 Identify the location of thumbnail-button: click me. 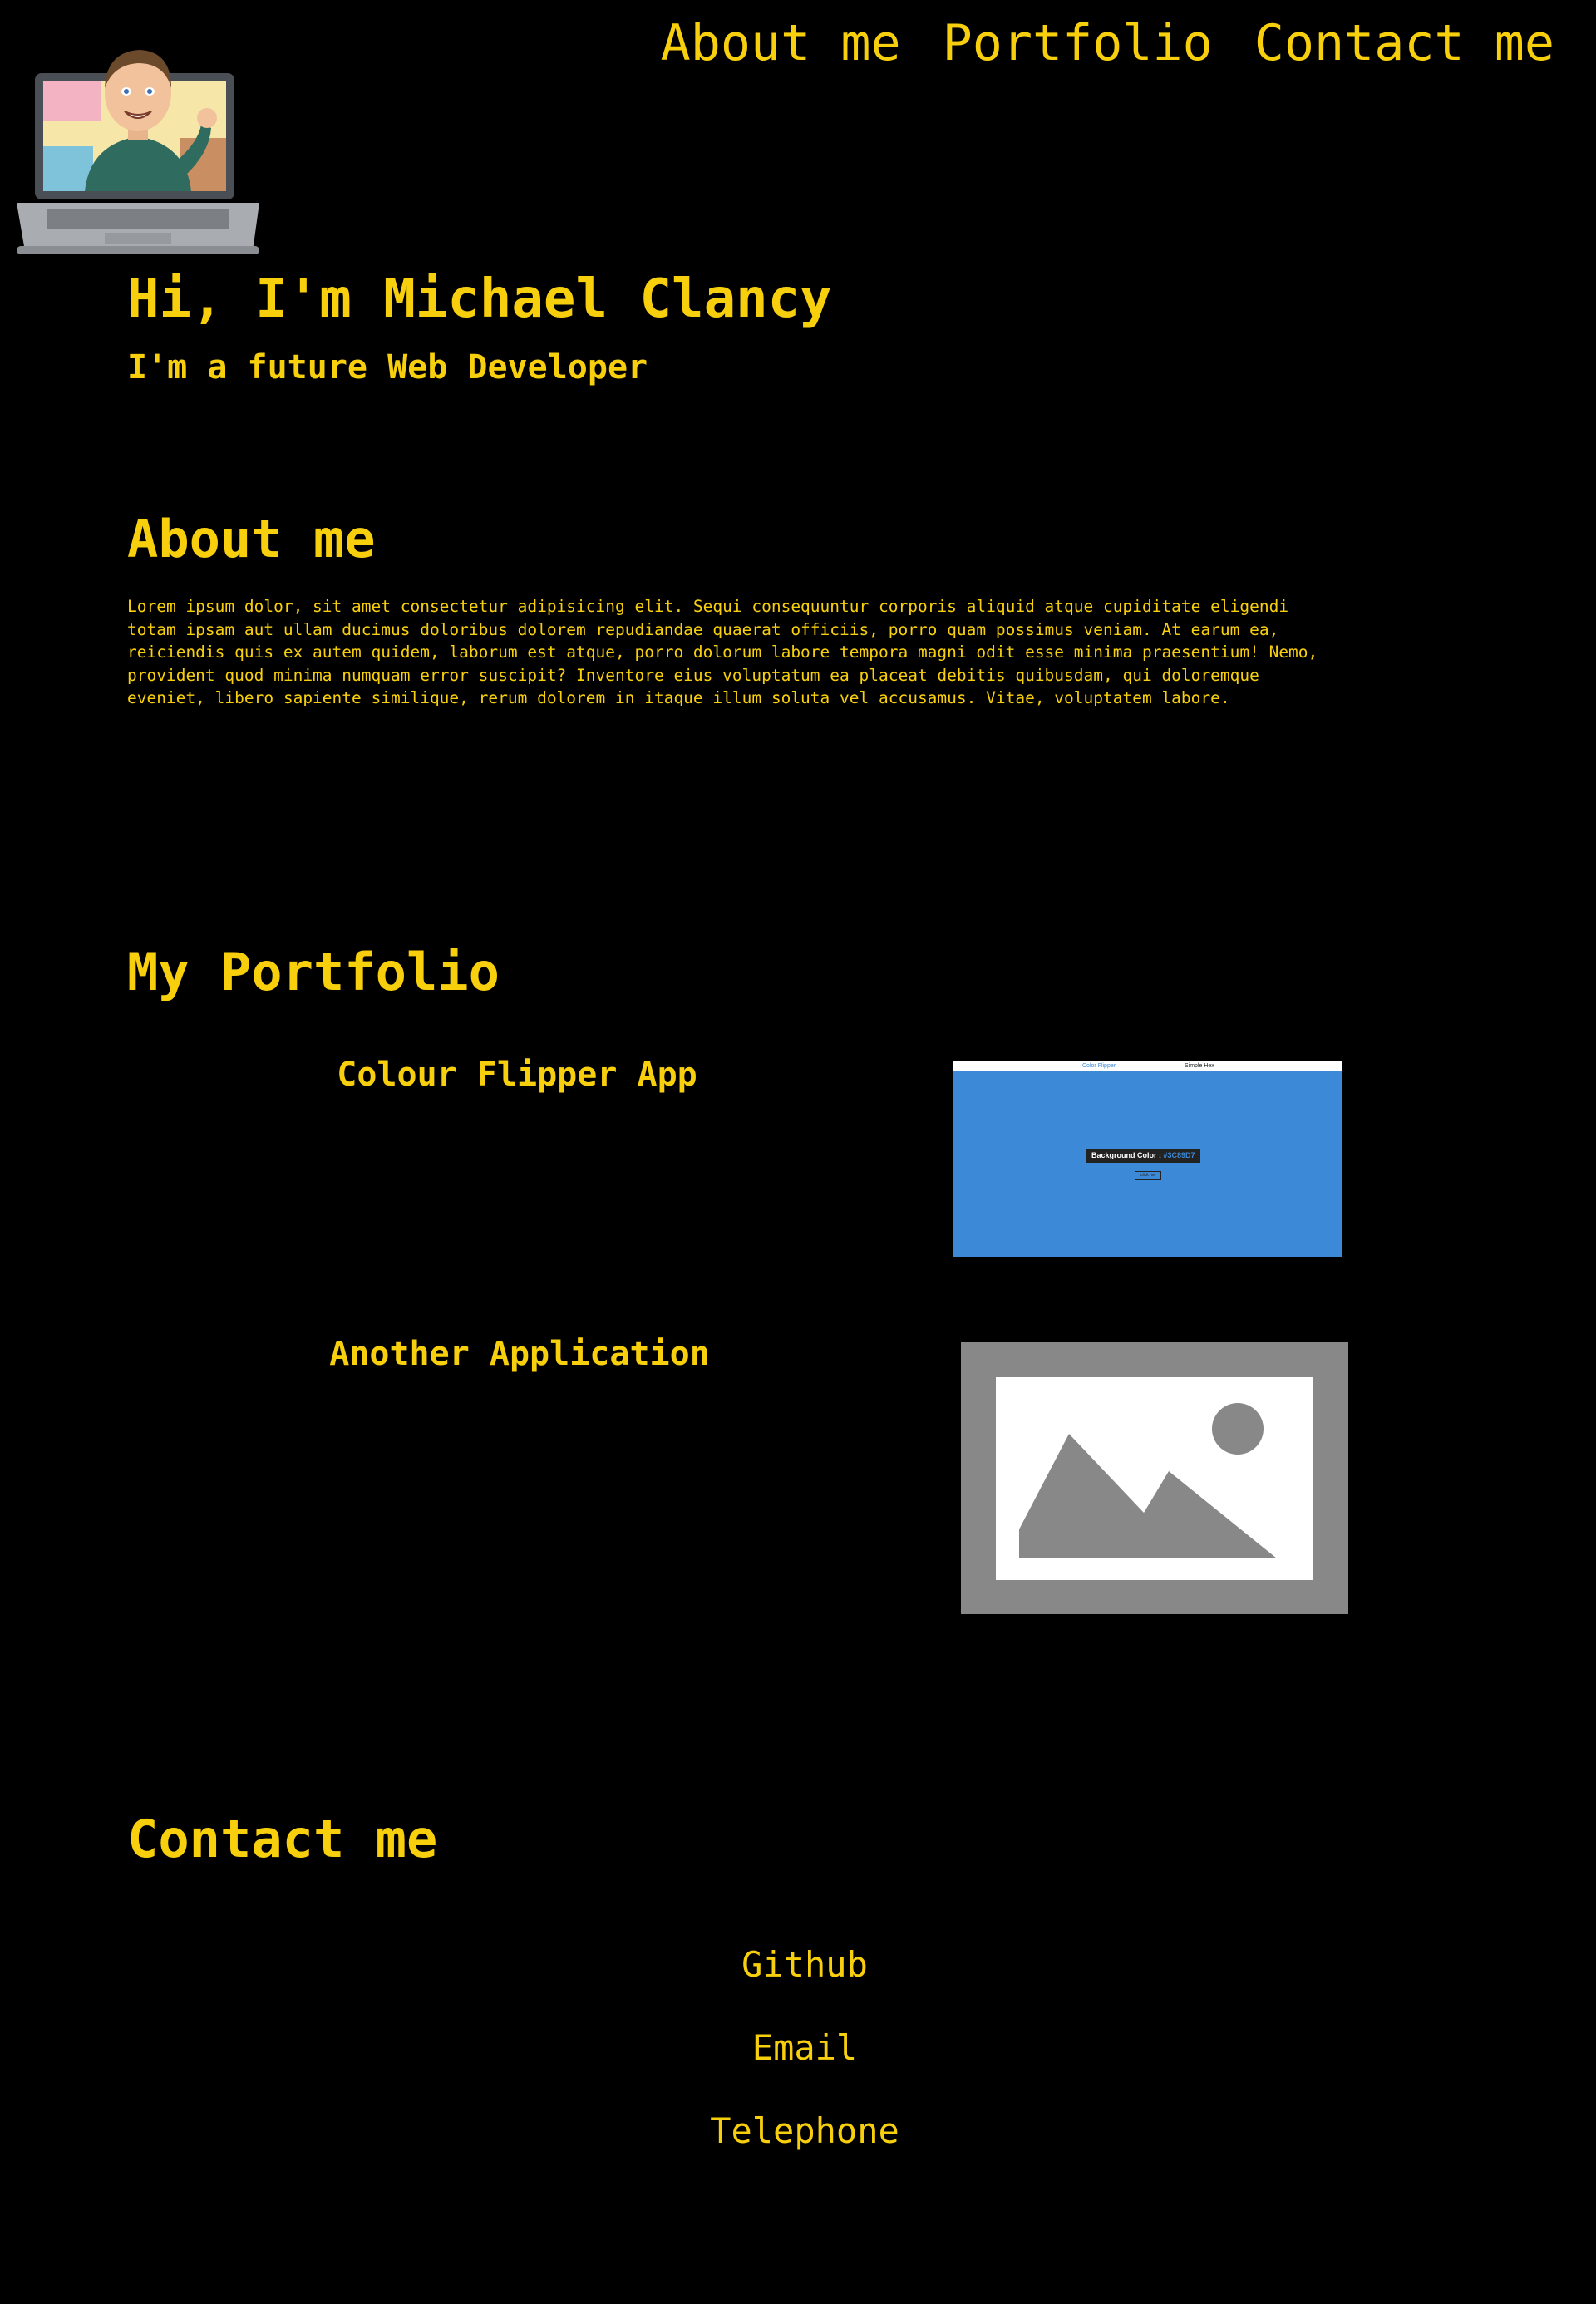
(1148, 1175).